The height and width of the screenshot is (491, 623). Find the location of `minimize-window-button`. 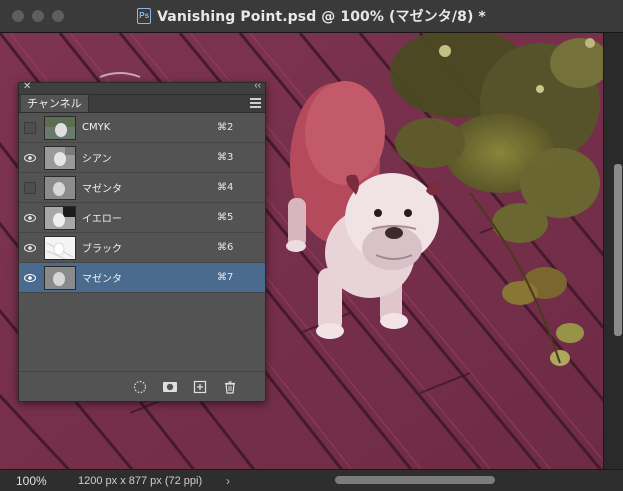

minimize-window-button is located at coordinates (38, 16).